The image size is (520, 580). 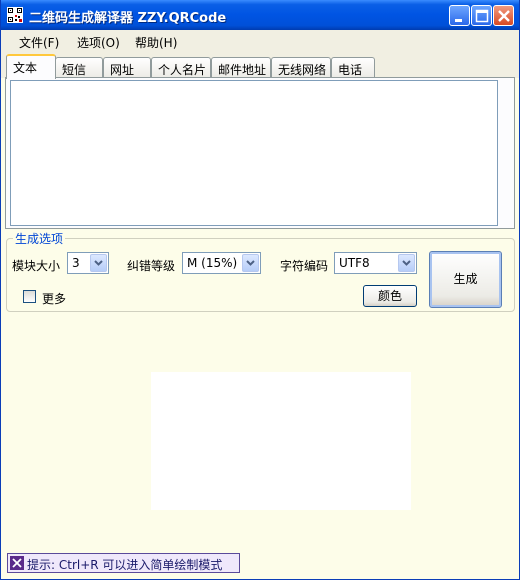 I want to click on status-tip: 提示: Ctrl+R 可以进入简单绘制模式, so click(x=123, y=563).